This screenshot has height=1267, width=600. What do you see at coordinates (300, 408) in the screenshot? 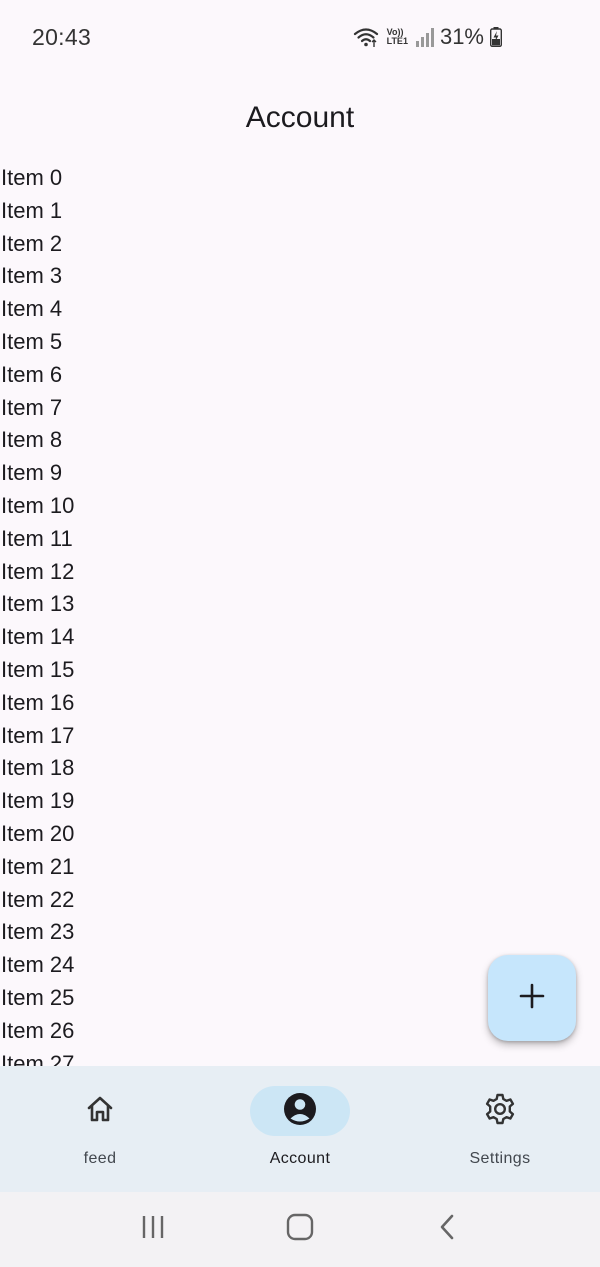
I see `list-item: Item 7` at bounding box center [300, 408].